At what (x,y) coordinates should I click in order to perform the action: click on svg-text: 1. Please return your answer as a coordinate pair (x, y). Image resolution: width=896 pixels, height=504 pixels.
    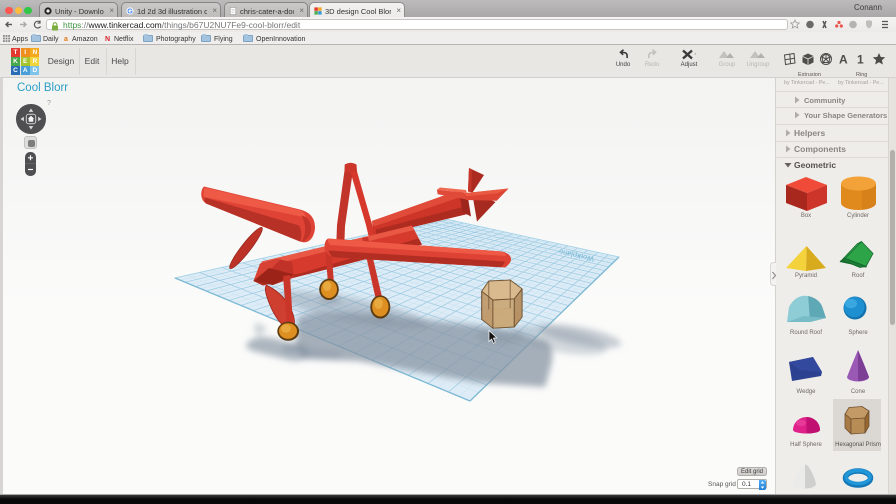
    Looking at the image, I should click on (860, 60).